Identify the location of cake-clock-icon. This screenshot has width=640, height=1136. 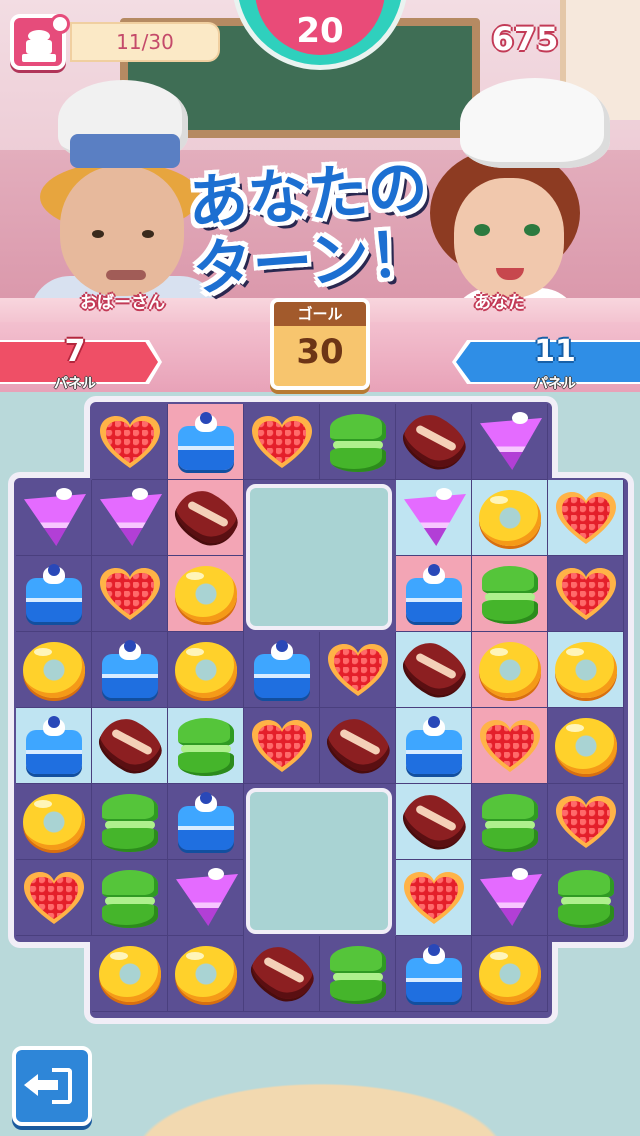
(40, 42).